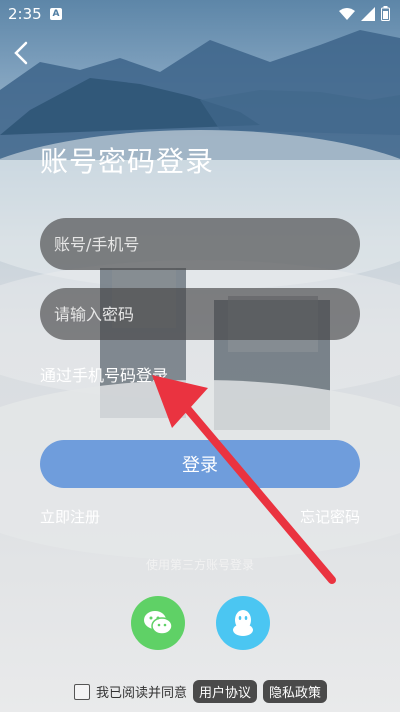 The height and width of the screenshot is (712, 400). I want to click on wechat-icon, so click(158, 623).